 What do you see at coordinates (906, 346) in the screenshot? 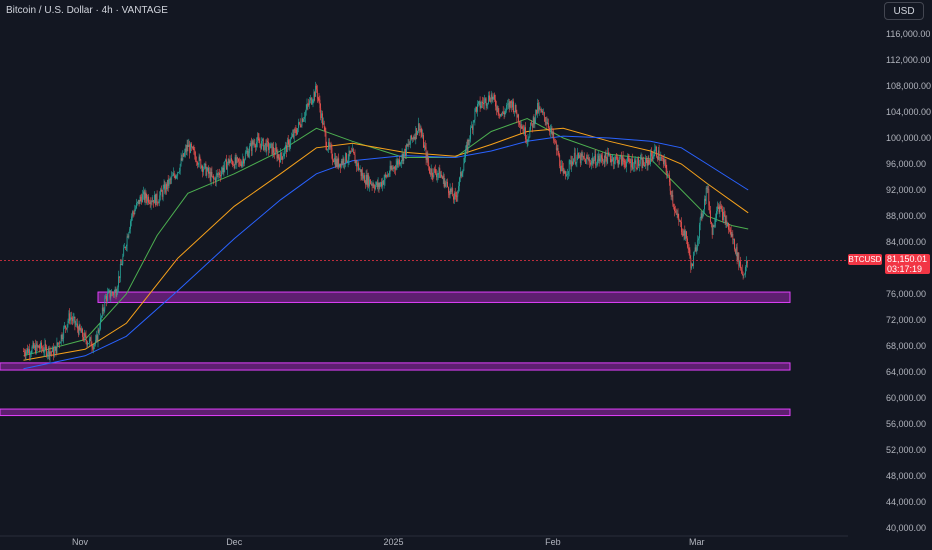
I see `y-tick-label: 68,000.00` at bounding box center [906, 346].